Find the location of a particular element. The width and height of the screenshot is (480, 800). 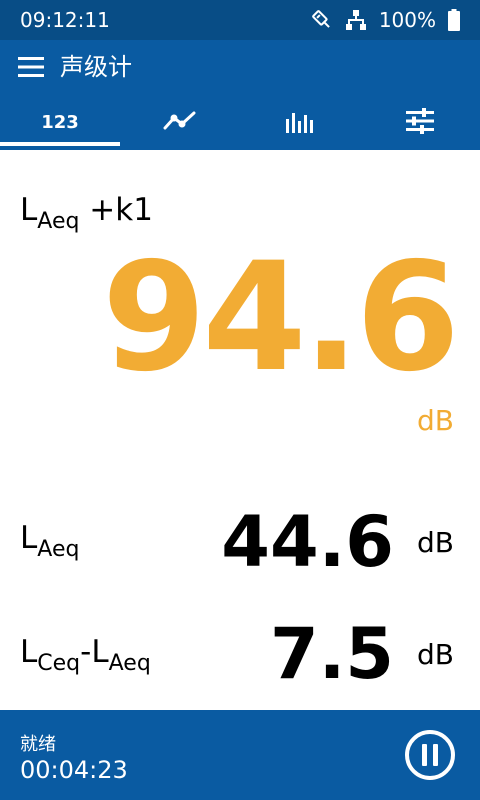

footer-bar: 就绪 00:04:23 is located at coordinates (240, 755).